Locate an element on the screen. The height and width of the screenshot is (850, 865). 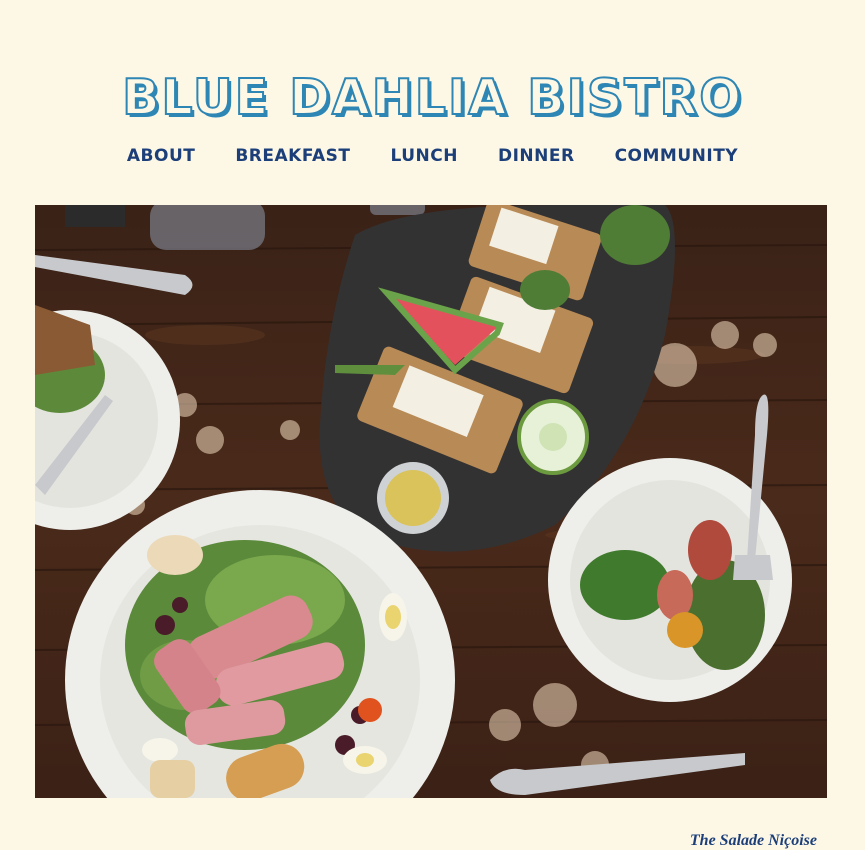
nav-about: ABOUT is located at coordinates (161, 156).